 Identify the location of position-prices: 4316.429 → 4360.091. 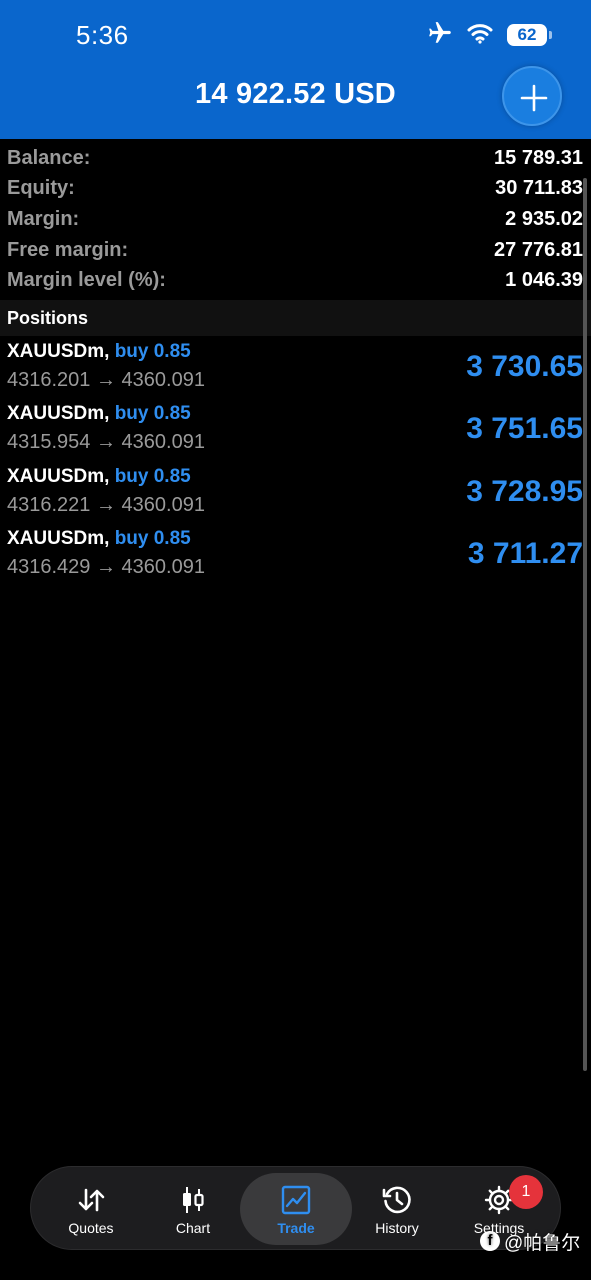
(106, 566).